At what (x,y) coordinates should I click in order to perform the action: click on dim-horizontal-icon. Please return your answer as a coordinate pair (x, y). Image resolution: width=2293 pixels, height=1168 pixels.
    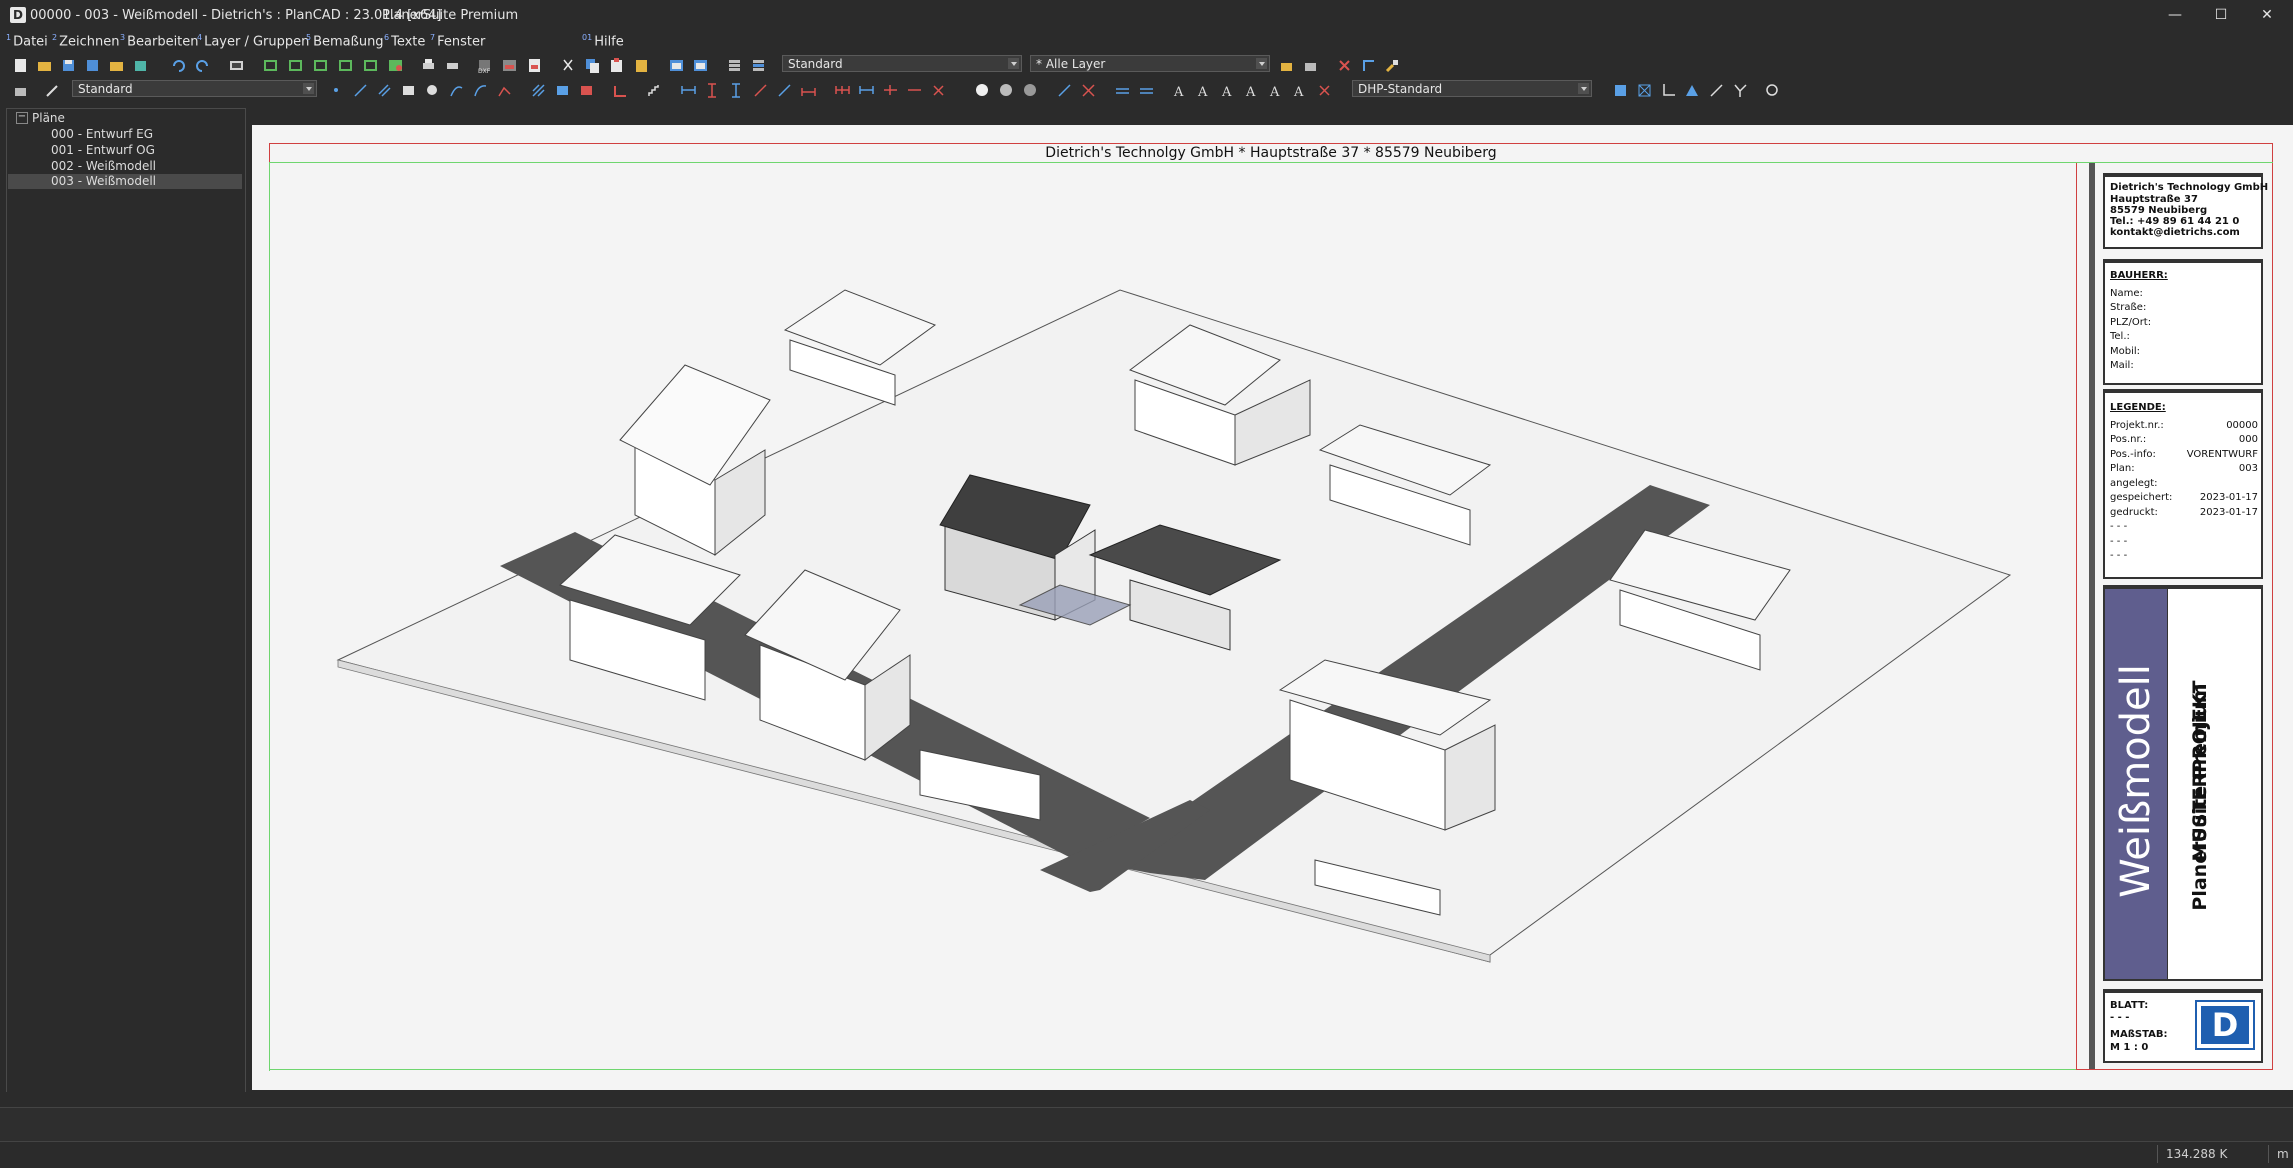
    Looking at the image, I should click on (688, 90).